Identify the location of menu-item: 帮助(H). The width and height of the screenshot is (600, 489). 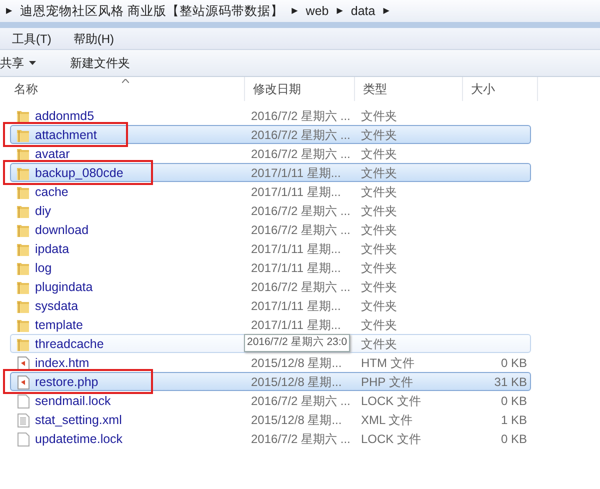
(93, 39).